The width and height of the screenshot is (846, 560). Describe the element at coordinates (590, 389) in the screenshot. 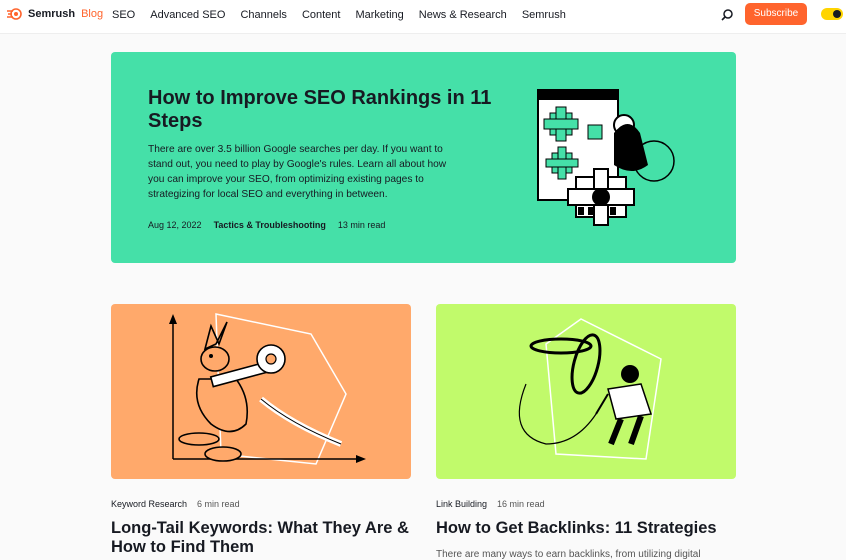

I see `backlinks-hoop-illustration` at that location.